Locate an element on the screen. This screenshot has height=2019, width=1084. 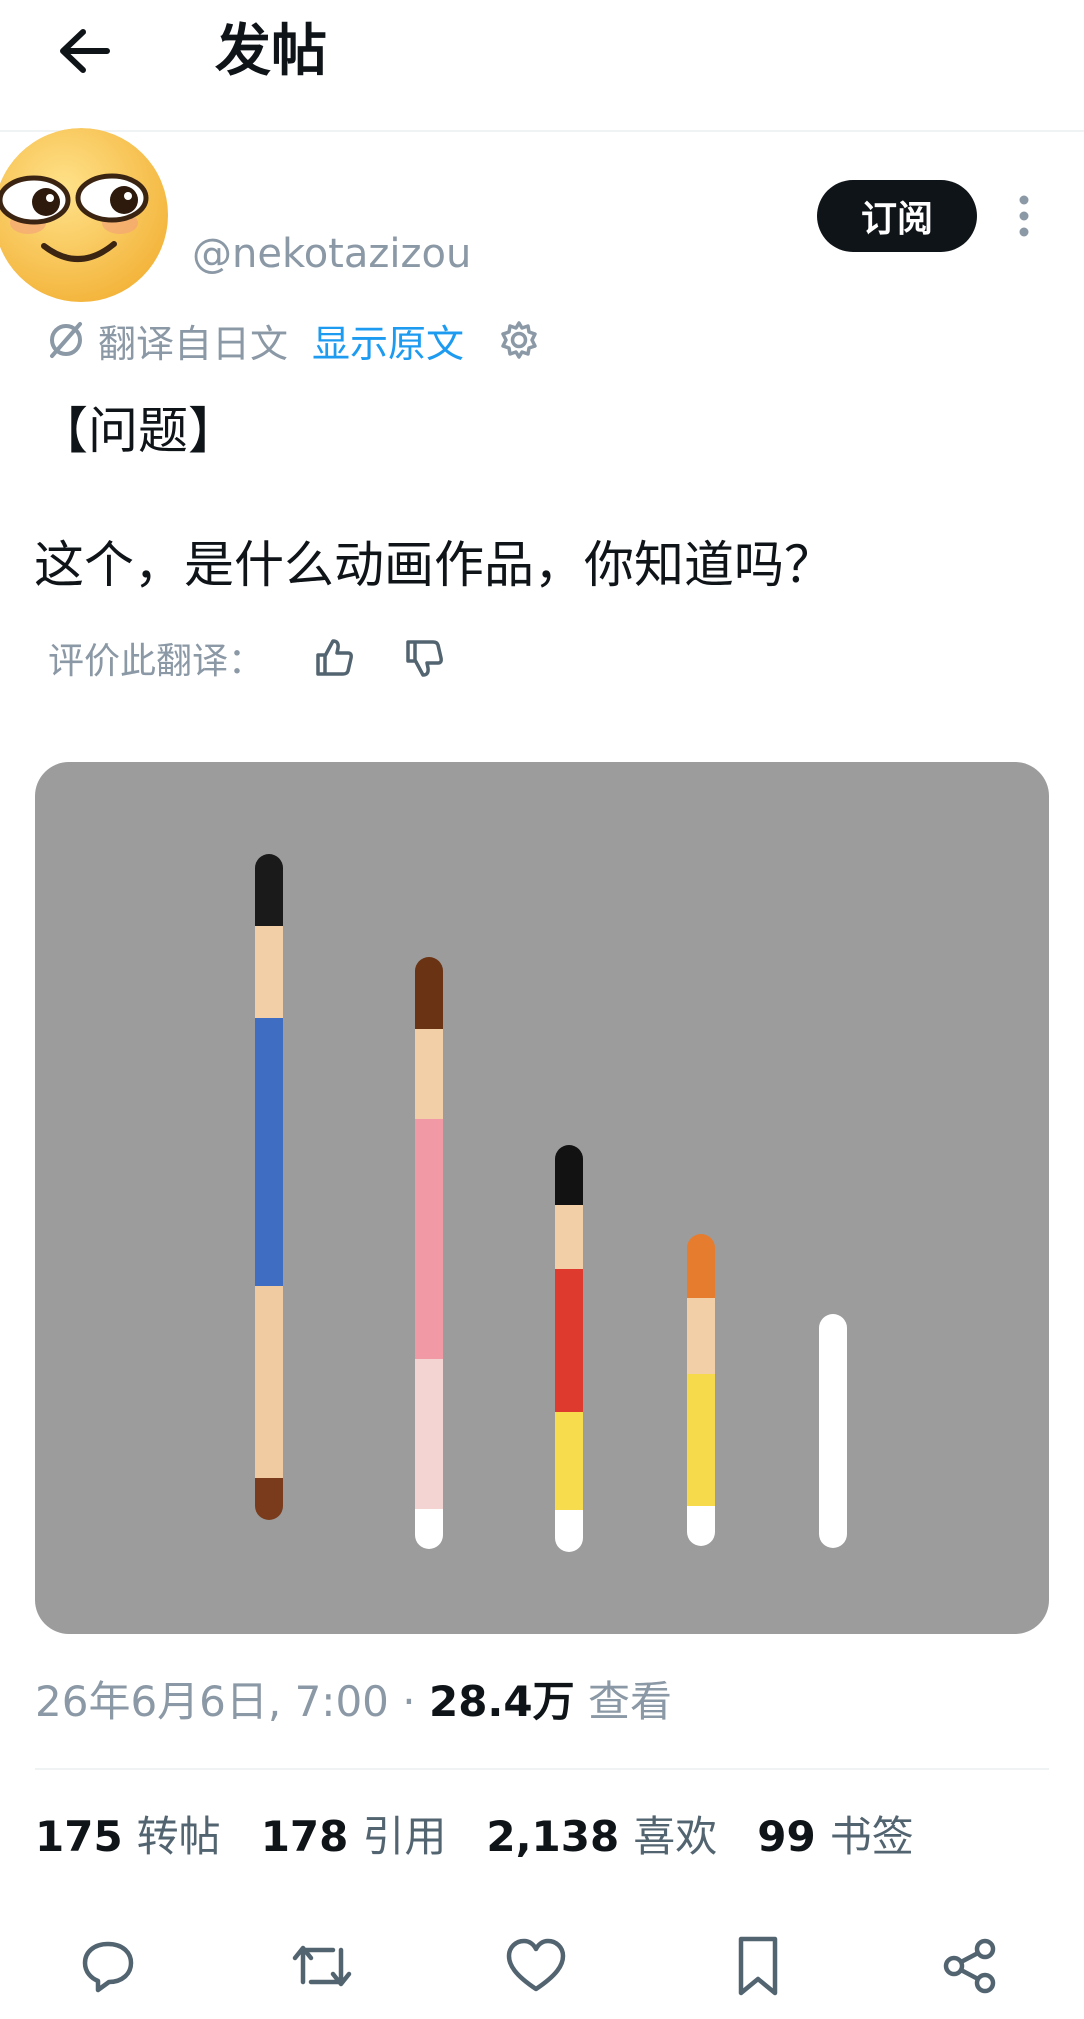
stat-number: 178 is located at coordinates (304, 1836).